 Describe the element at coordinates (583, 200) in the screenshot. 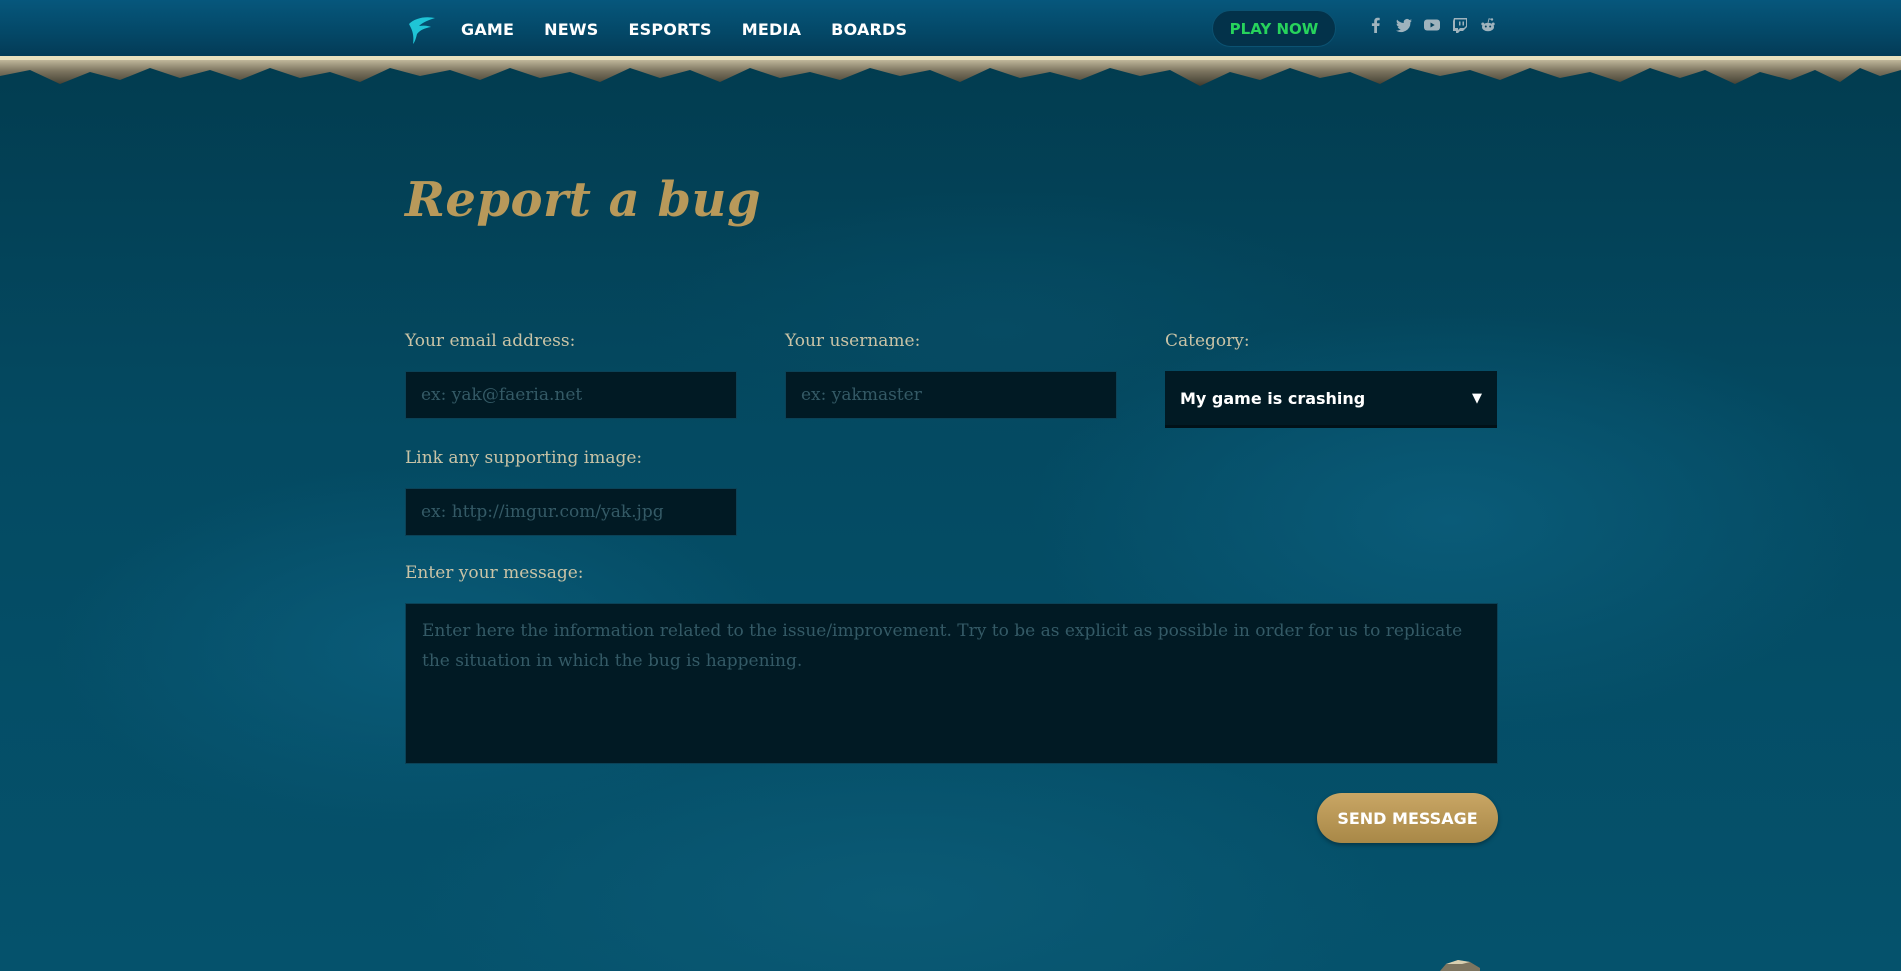

I see `page-title: Report a bug` at that location.